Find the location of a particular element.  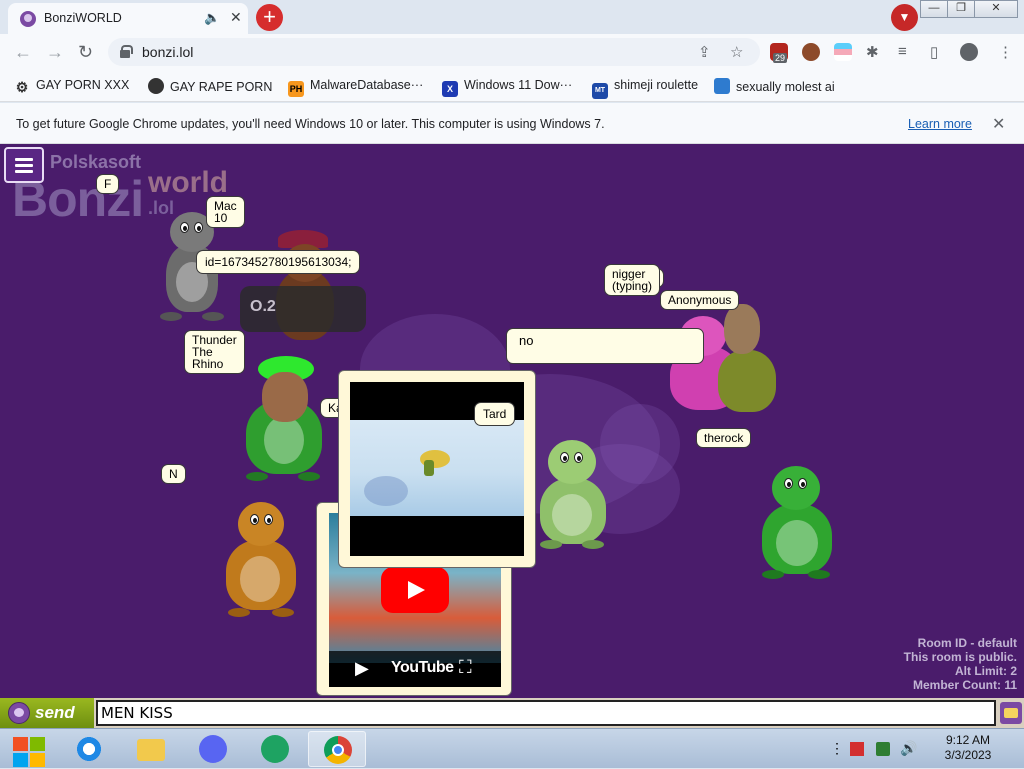

browser-toolbar: ← → ↻ bonzi.lol ⇪ ☆ ✱ ≡ ▯ ⋮ is located at coordinates (512, 52).